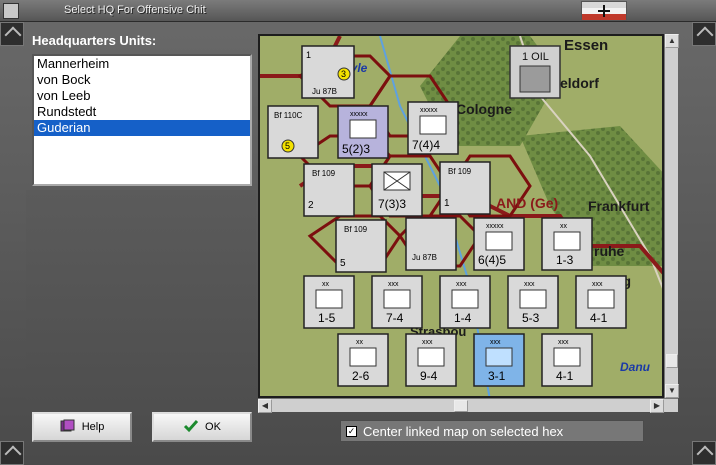 This screenshot has width=716, height=465. Describe the element at coordinates (601, 302) in the screenshot. I see `counter-garrison-4-1-a: xxx 4-1` at that location.